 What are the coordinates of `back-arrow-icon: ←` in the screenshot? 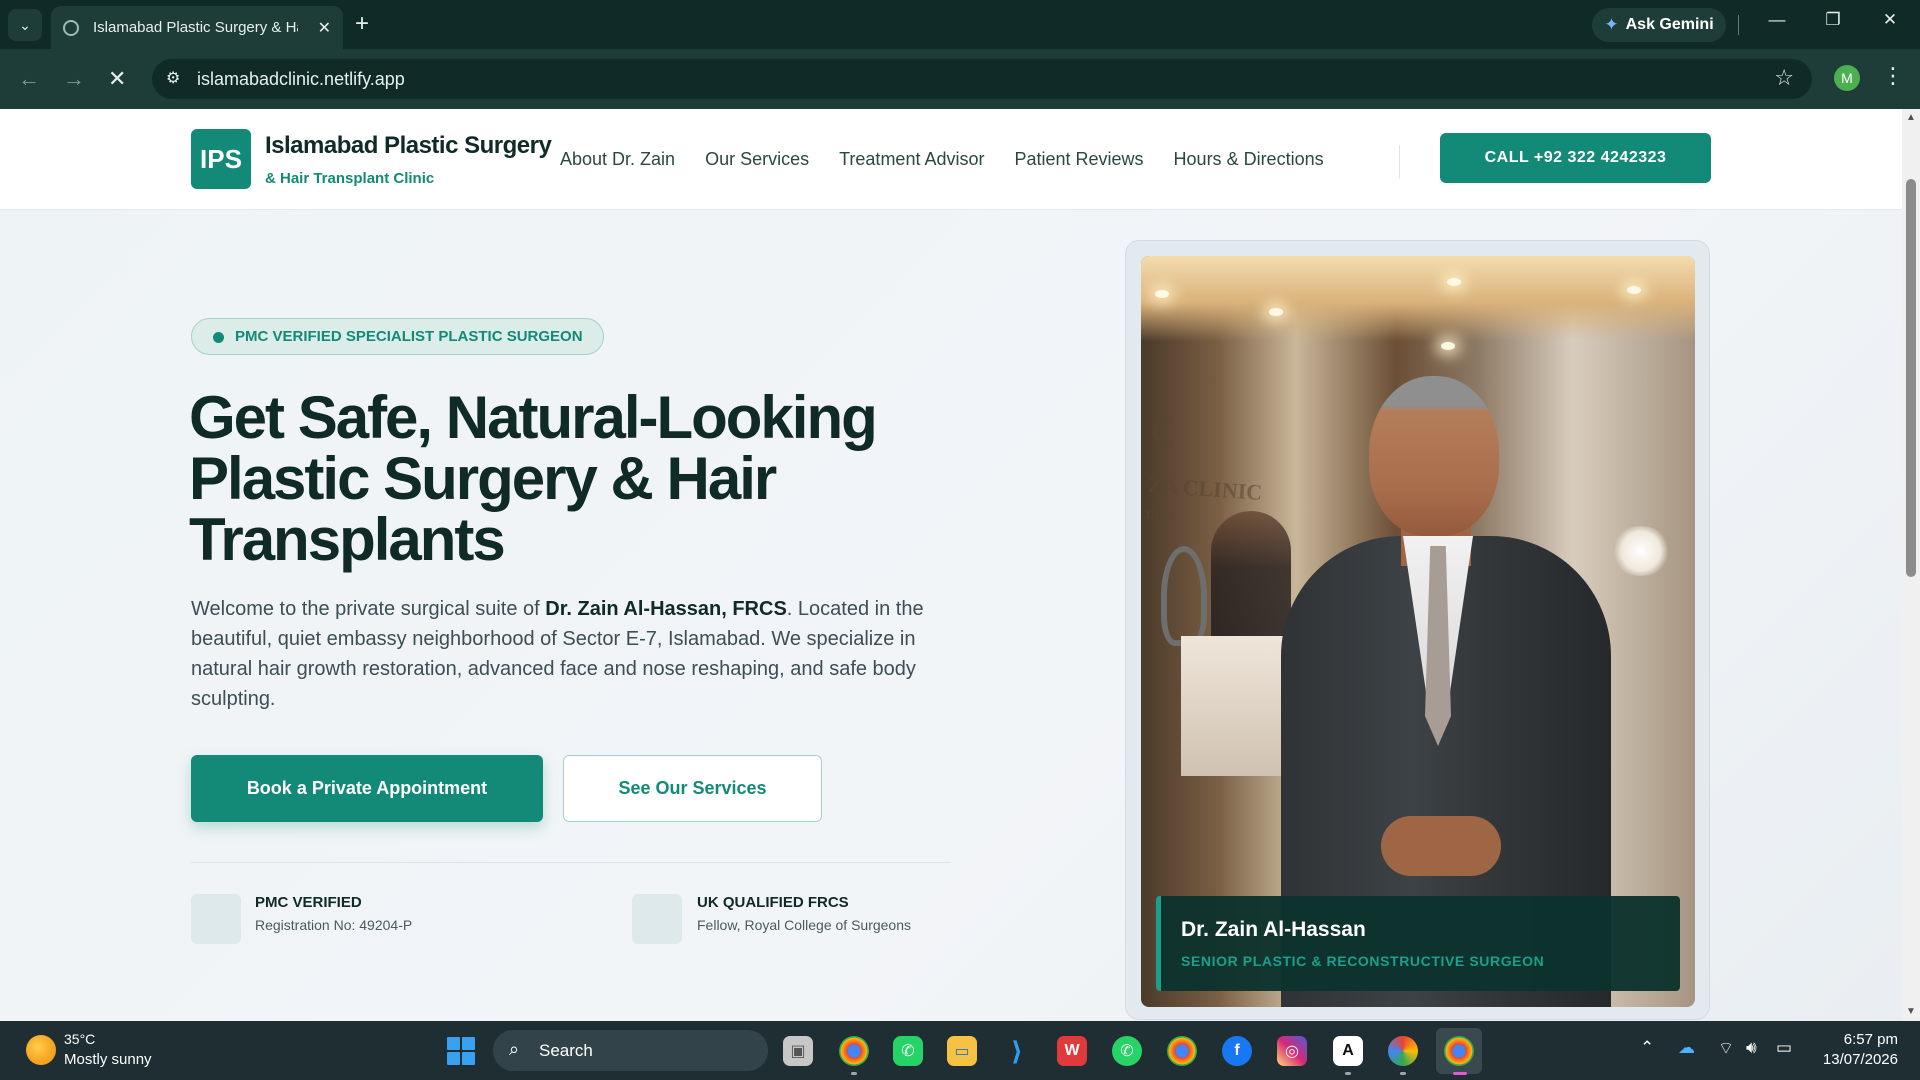 It's located at (29, 79).